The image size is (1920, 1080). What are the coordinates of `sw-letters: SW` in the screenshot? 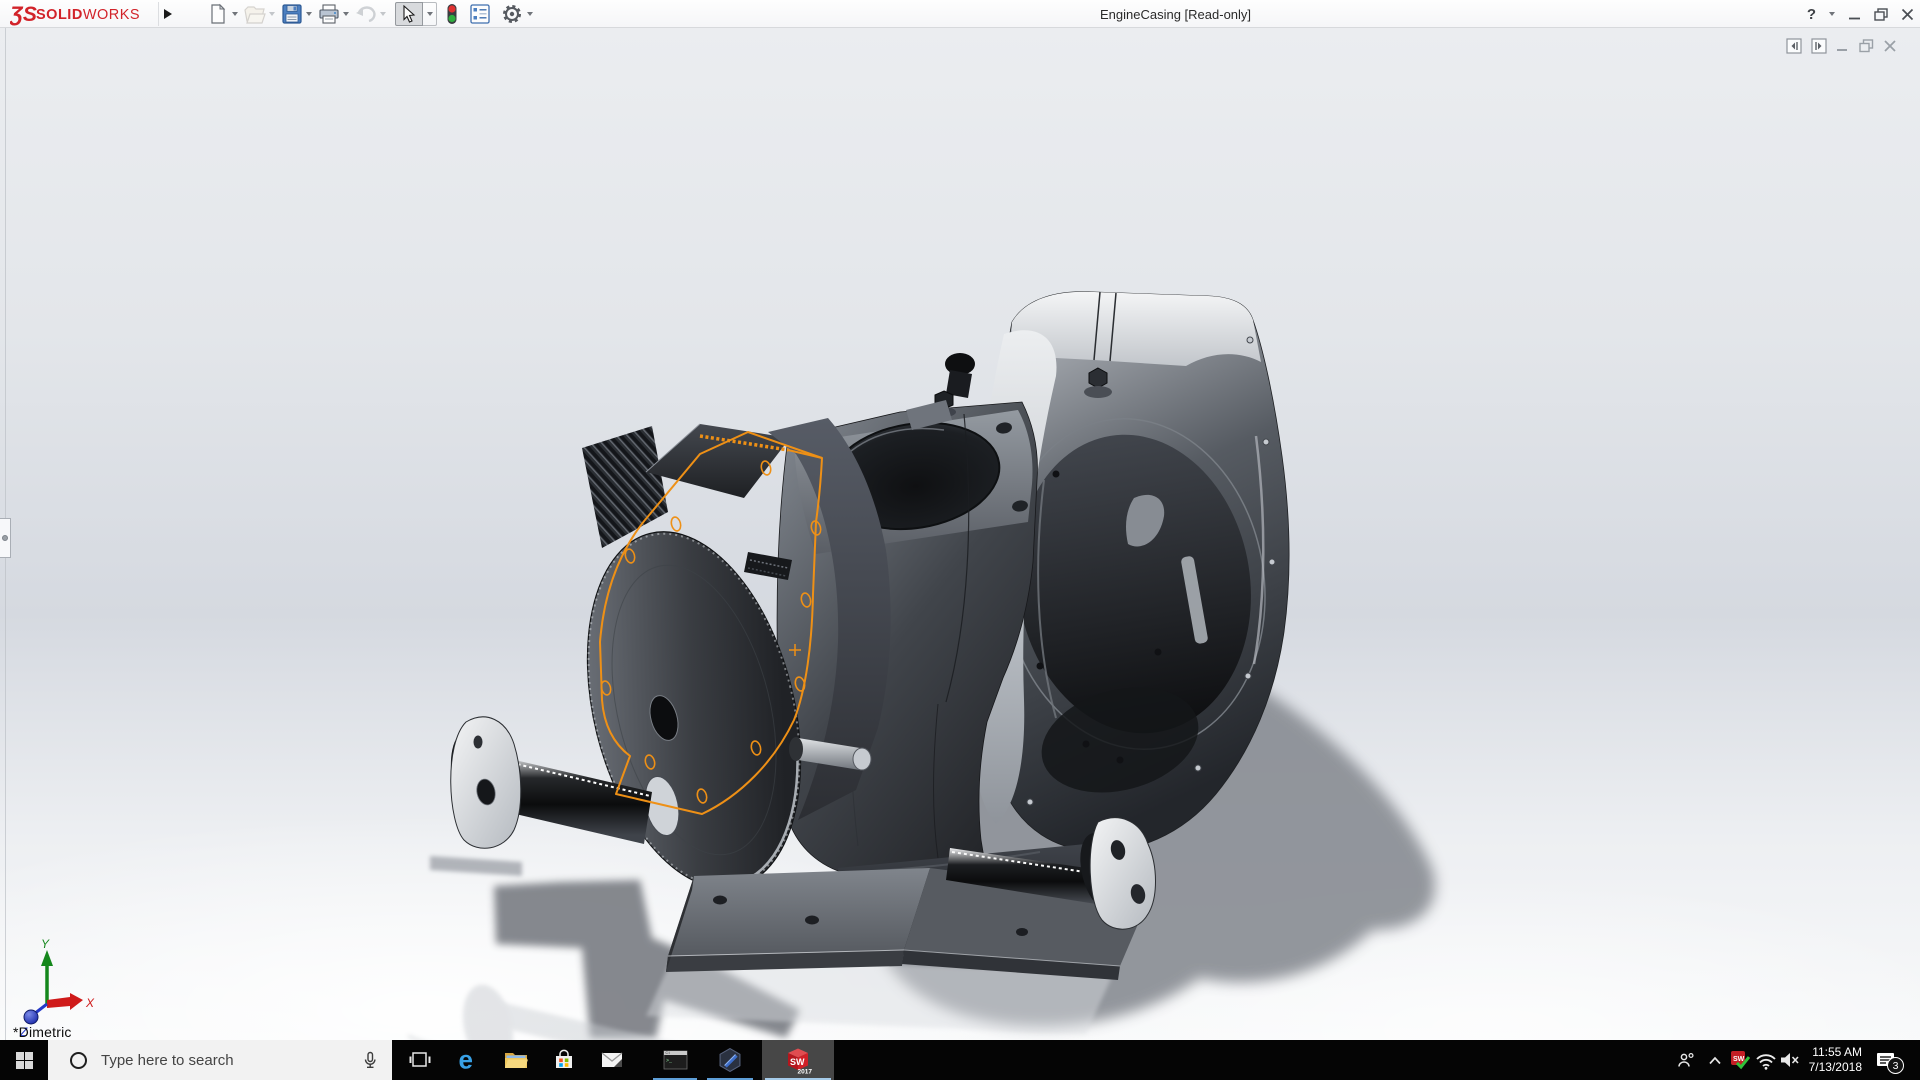 It's located at (797, 1062).